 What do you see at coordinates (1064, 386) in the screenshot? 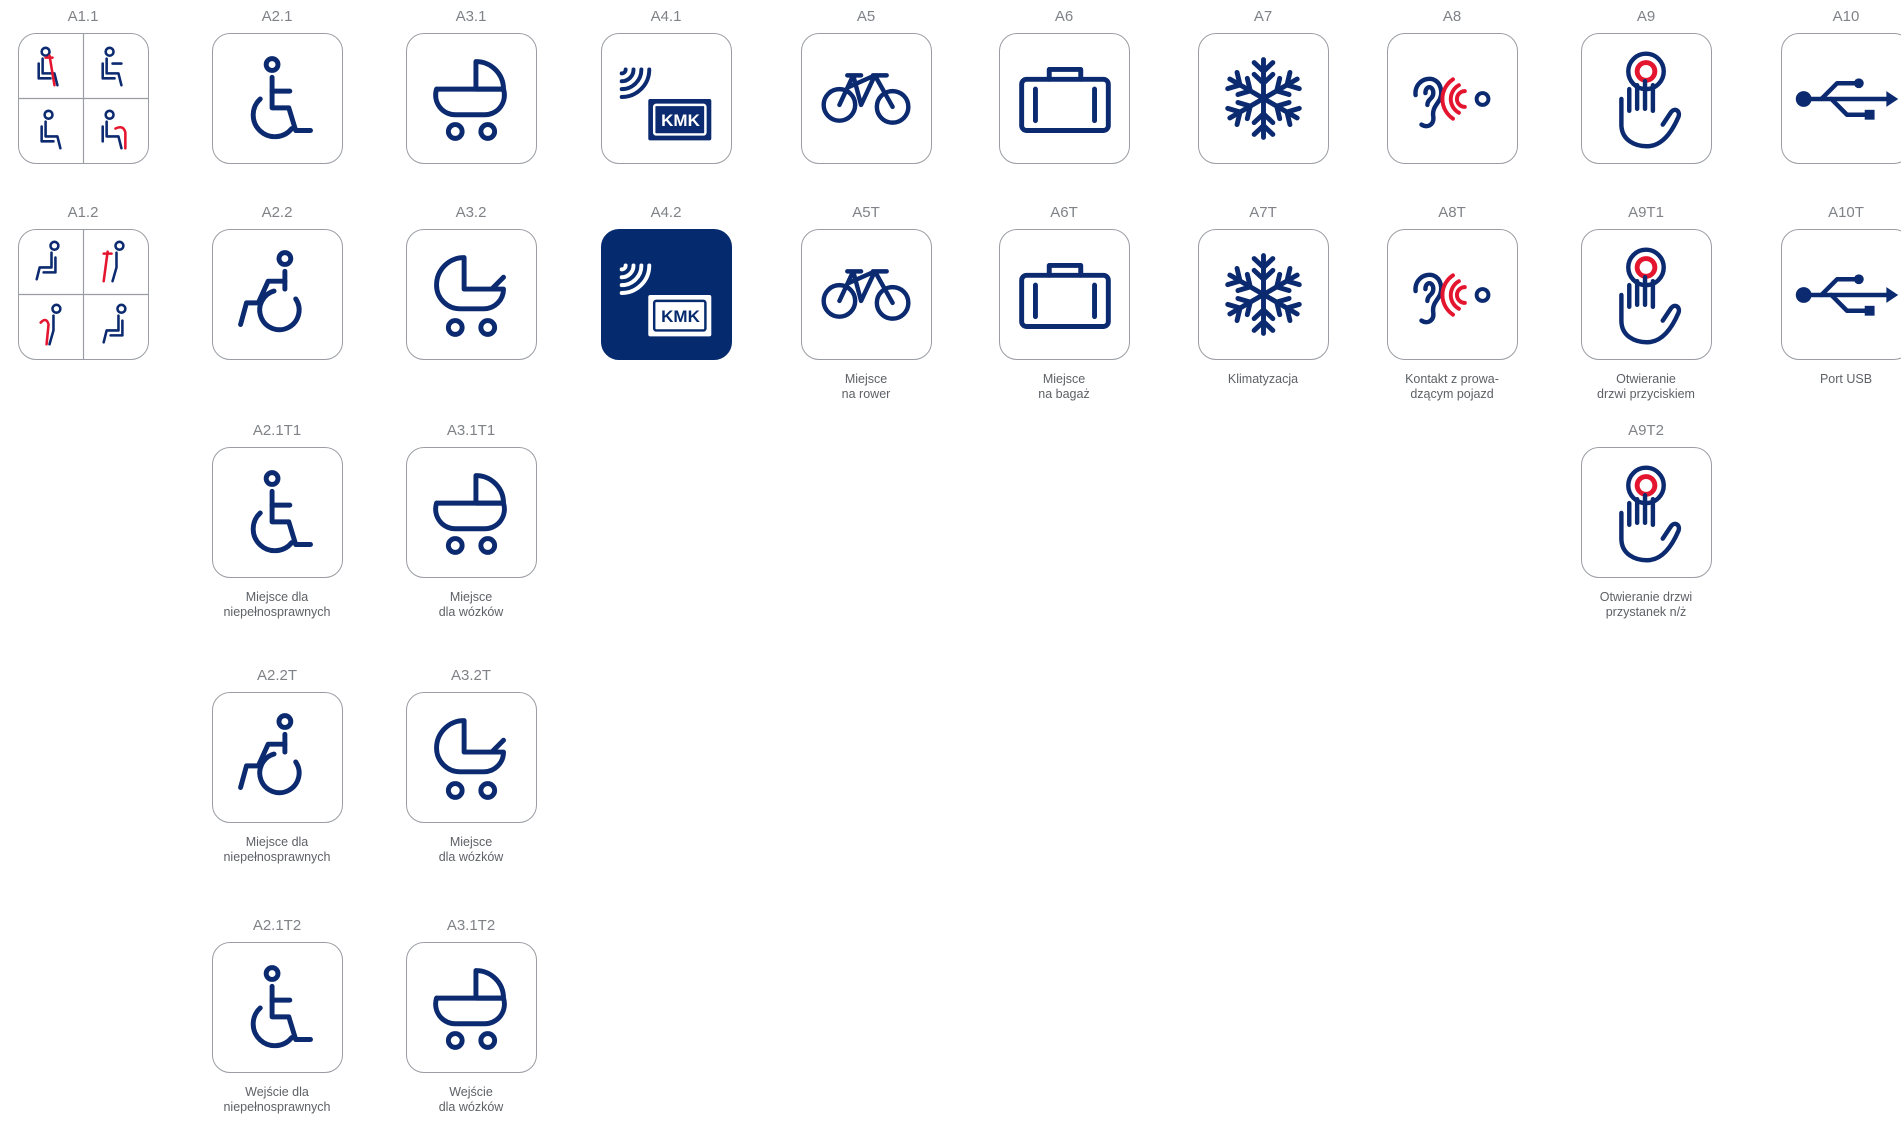
I see `icon-caption: Miejsce na bagaż` at bounding box center [1064, 386].